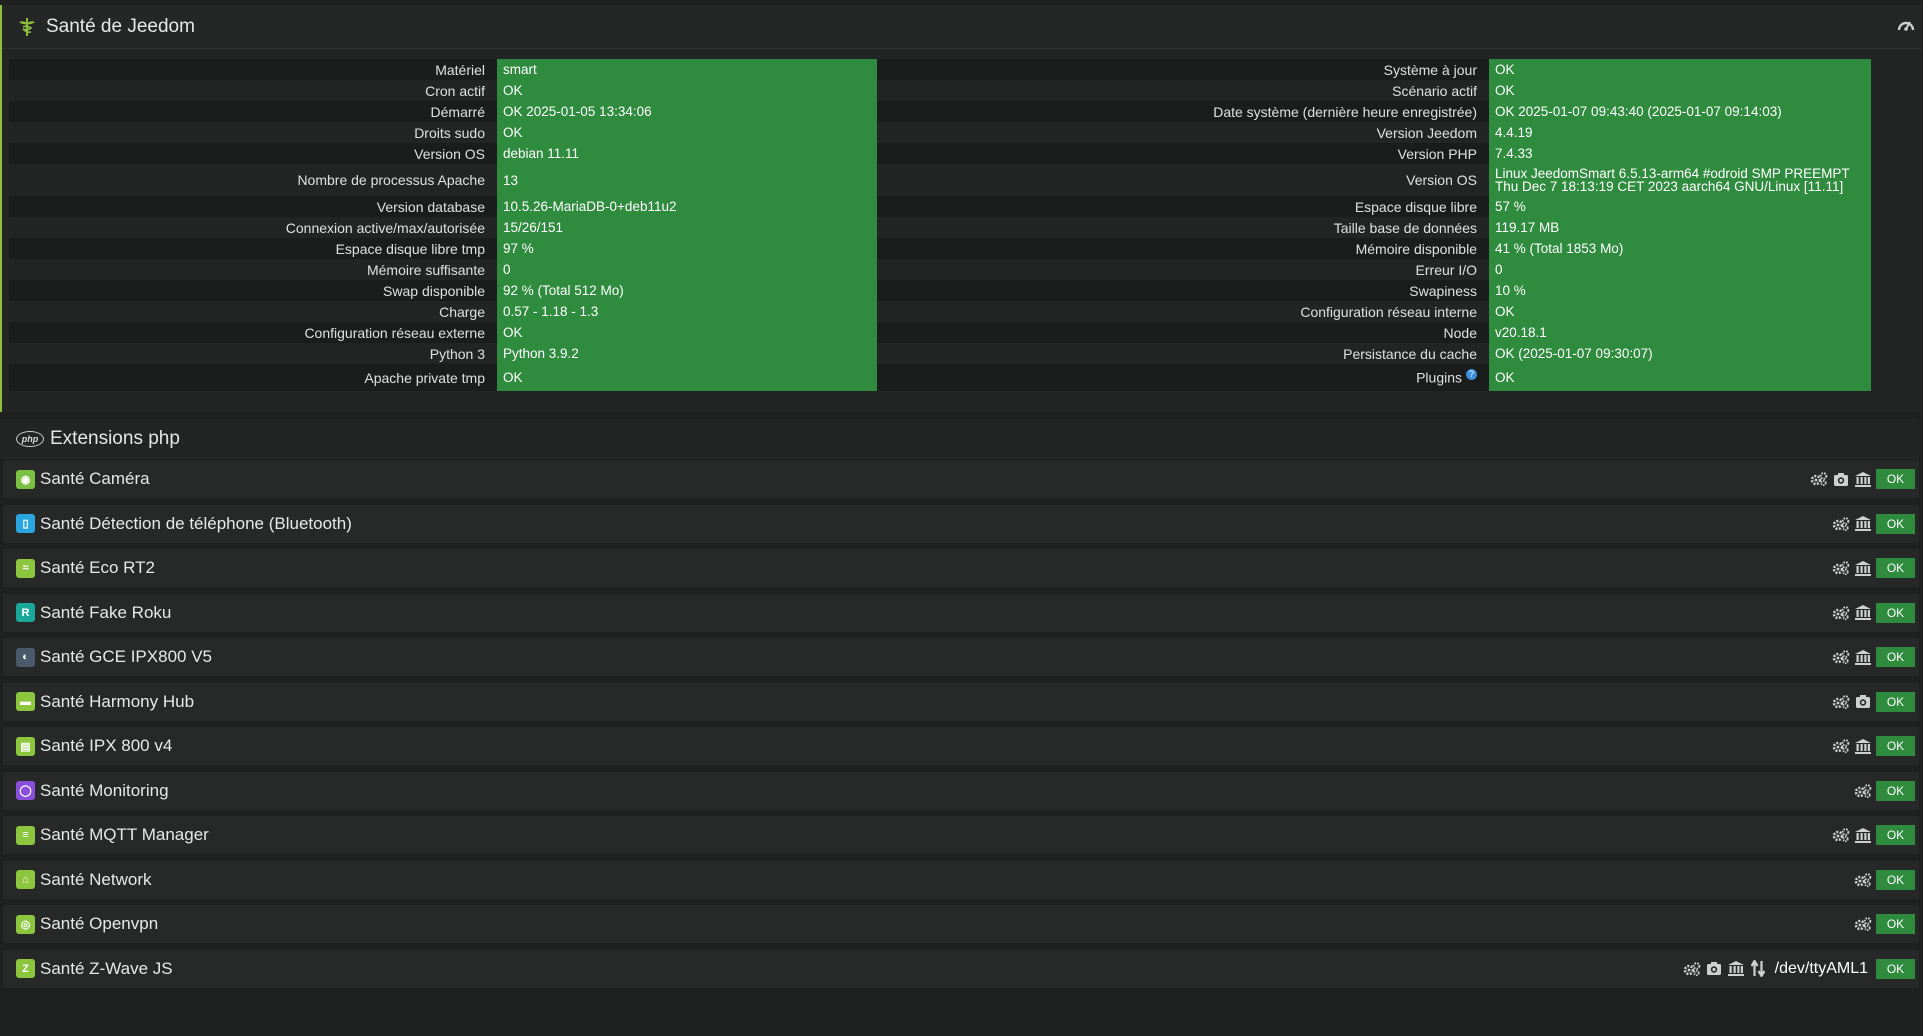  I want to click on plugin-name: Santé Eco RT2, so click(97, 567).